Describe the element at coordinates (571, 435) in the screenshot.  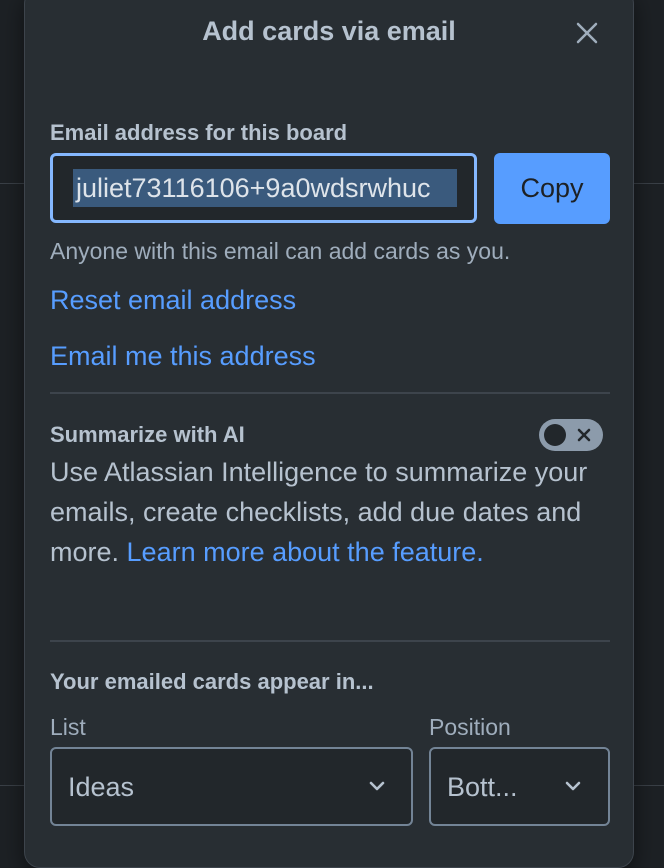
I see `summarize-with-ai-toggle` at that location.